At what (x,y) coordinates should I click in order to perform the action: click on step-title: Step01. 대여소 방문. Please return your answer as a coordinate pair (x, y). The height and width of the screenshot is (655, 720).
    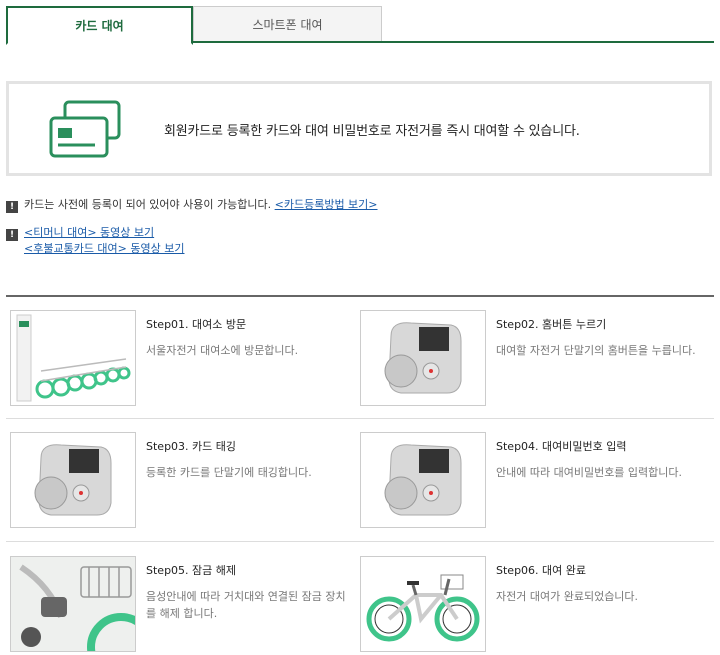
    Looking at the image, I should click on (196, 324).